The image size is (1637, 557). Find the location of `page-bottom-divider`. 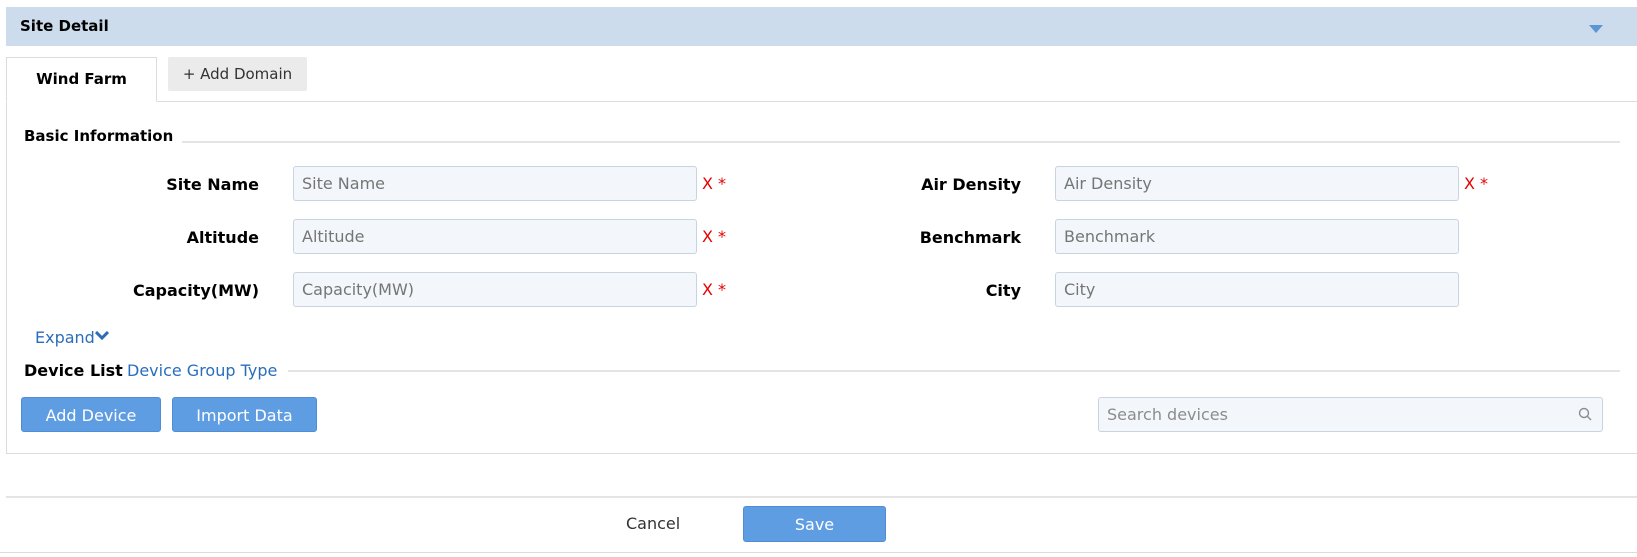

page-bottom-divider is located at coordinates (818, 552).